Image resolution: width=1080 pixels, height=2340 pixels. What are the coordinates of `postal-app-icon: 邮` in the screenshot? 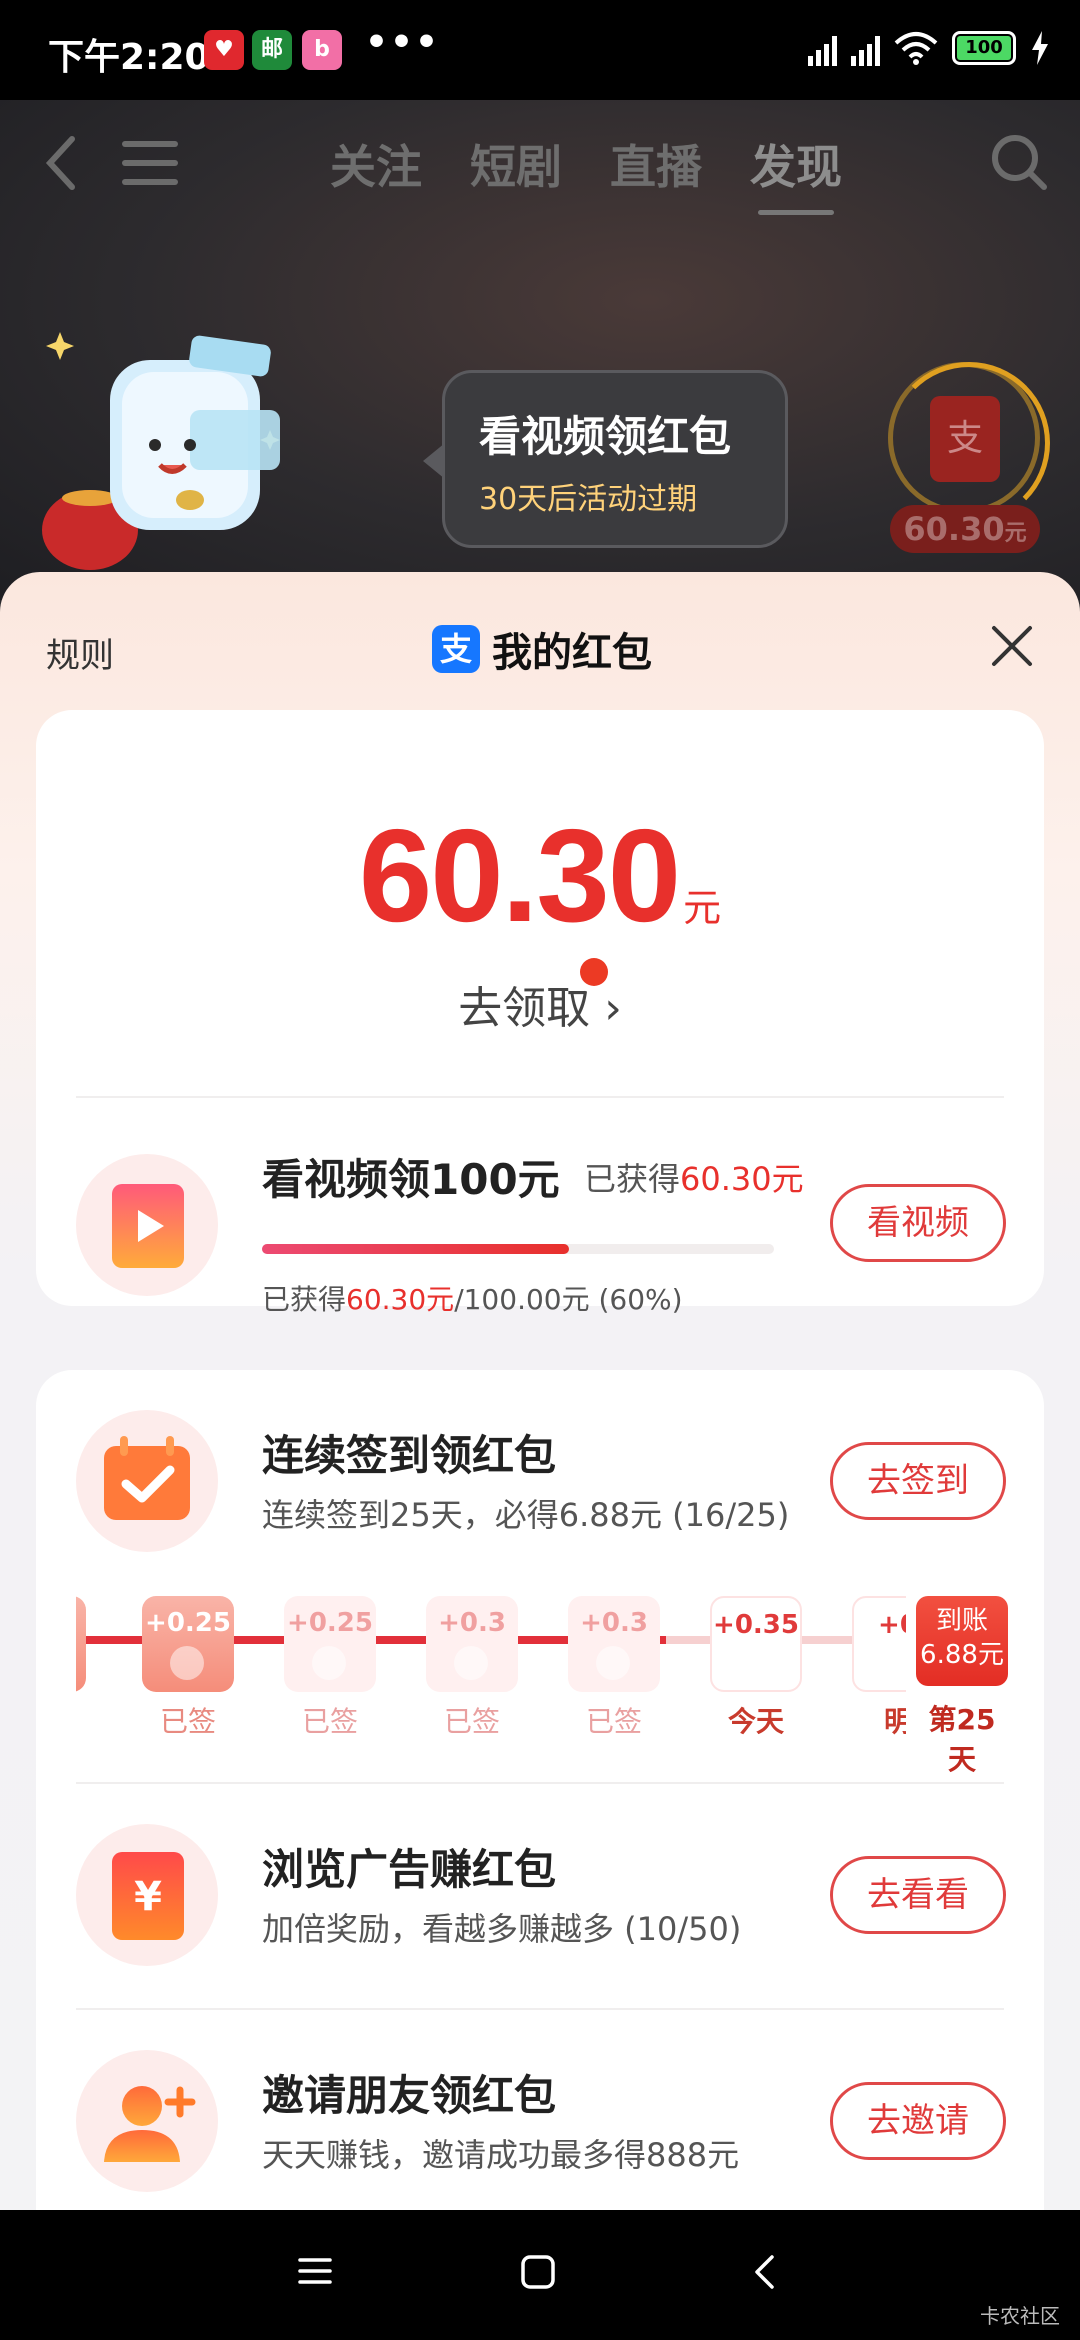 It's located at (272, 50).